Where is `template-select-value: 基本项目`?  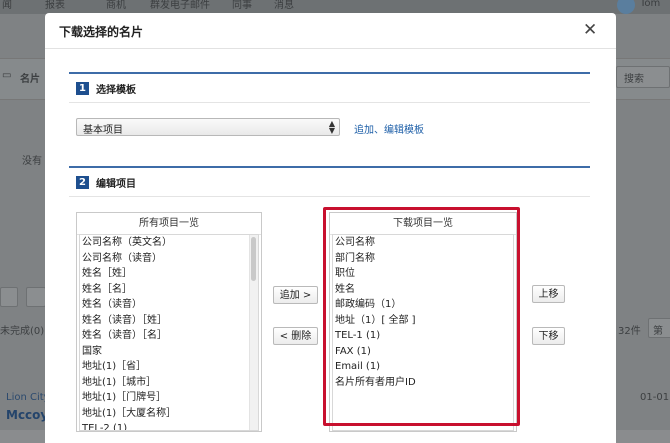 template-select-value: 基本项目 is located at coordinates (103, 130).